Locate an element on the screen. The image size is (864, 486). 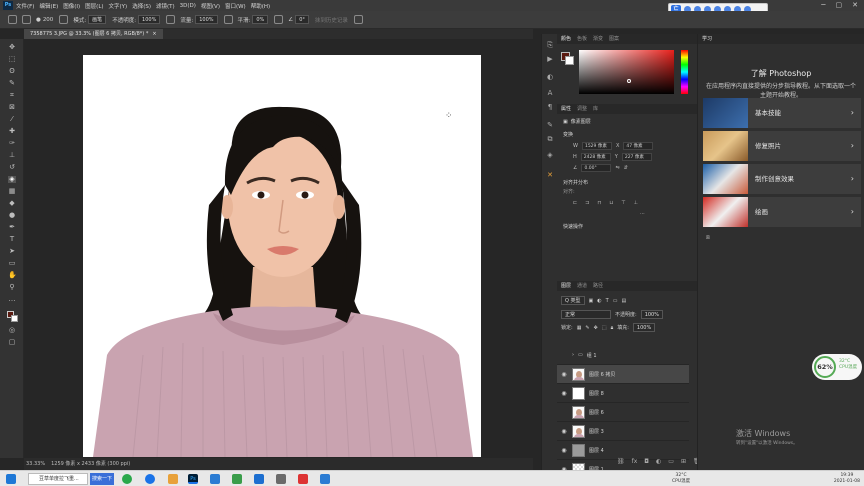
group-arrow-icon: › is located at coordinates (573, 355).